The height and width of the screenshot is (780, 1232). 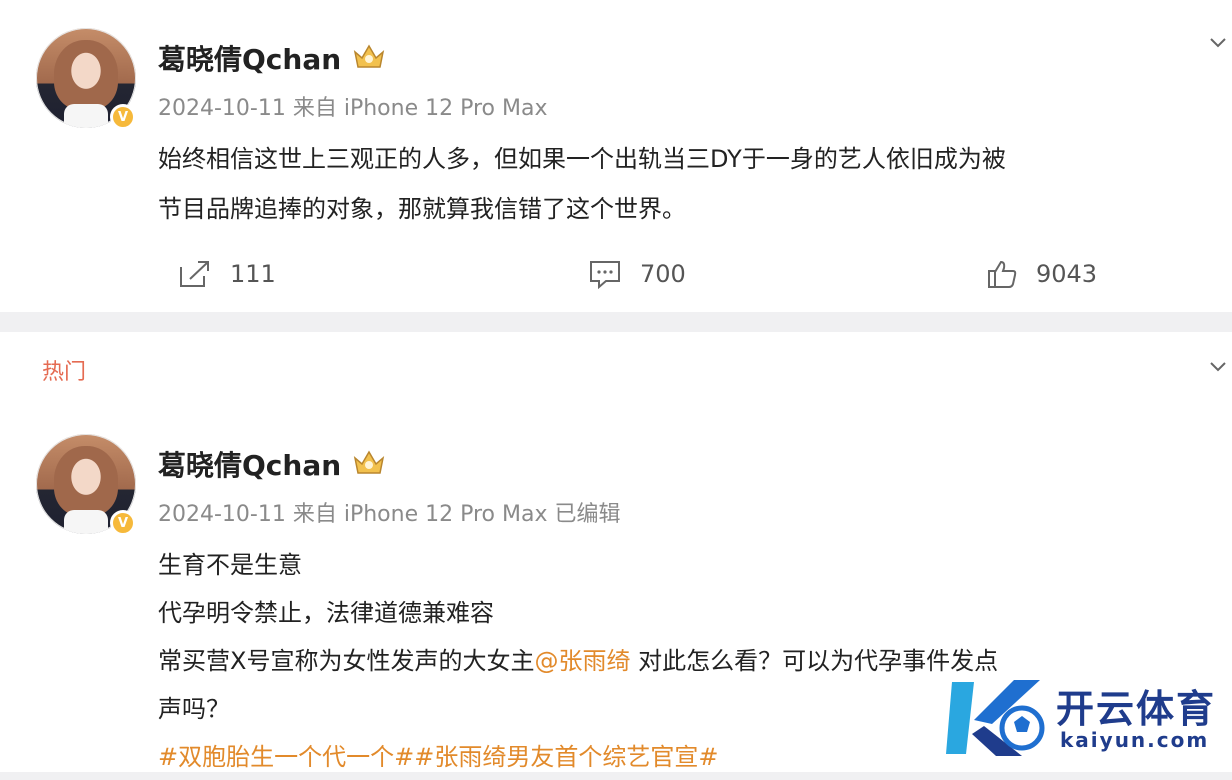 I want to click on like-button: 9043, so click(x=1041, y=274).